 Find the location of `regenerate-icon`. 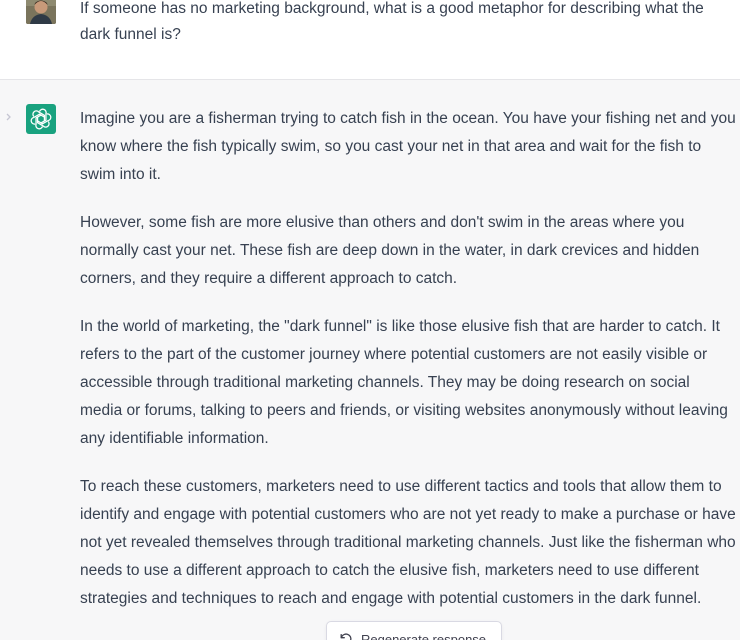

regenerate-icon is located at coordinates (346, 636).